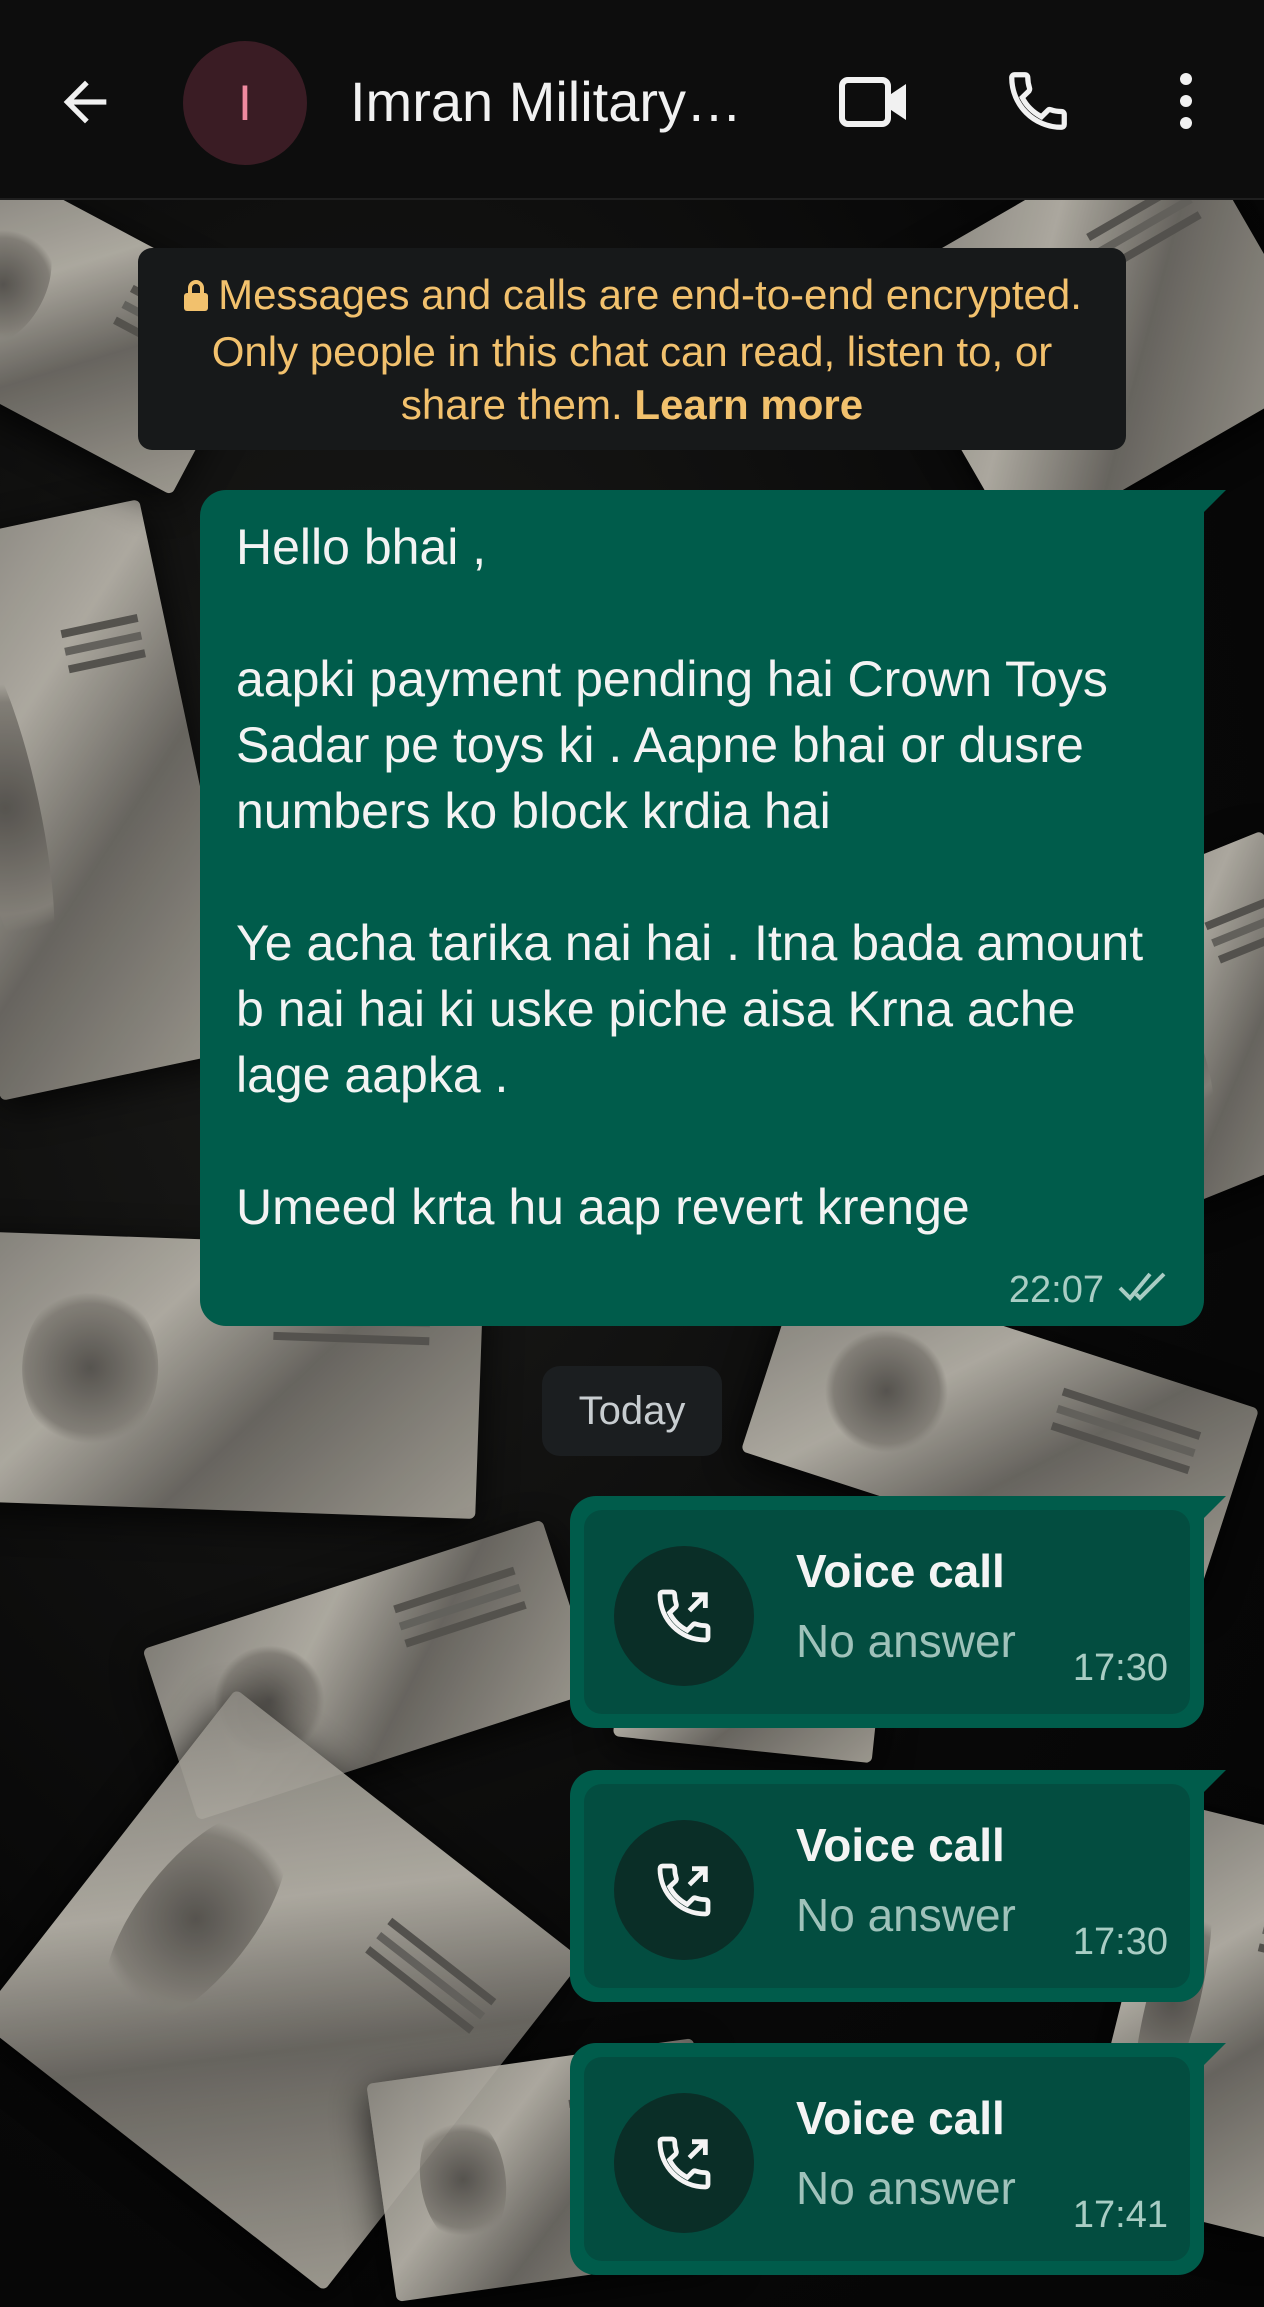  Describe the element at coordinates (887, 2159) in the screenshot. I see `call-card: Voice call No answer 17:41` at that location.